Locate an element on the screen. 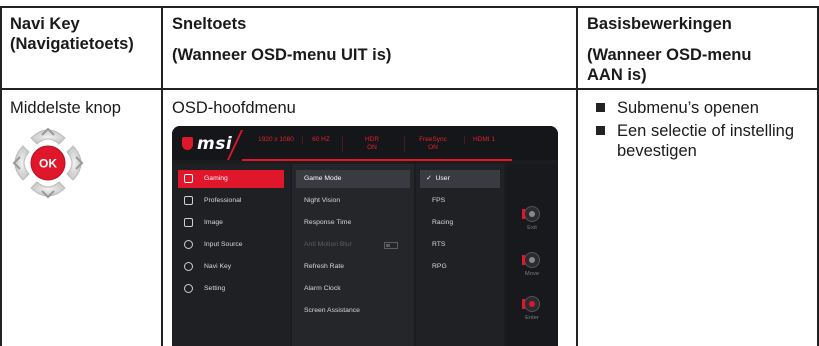 This screenshot has height=346, width=819. osd-submenu-response-time: Response Time is located at coordinates (353, 223).